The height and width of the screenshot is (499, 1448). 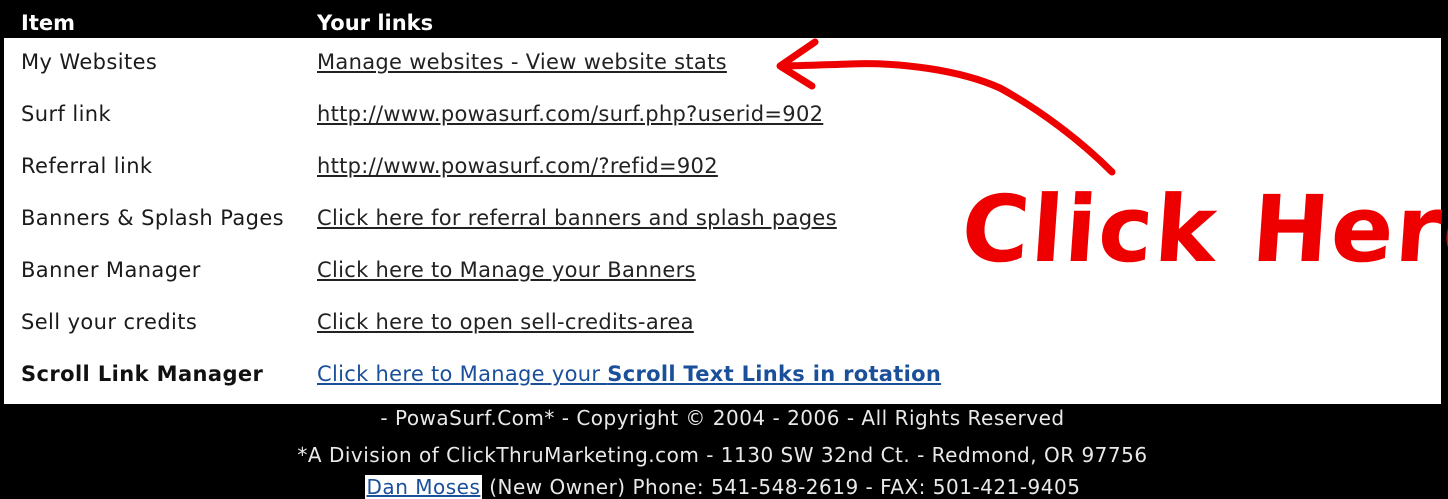 What do you see at coordinates (87, 166) in the screenshot?
I see `row-label-referral-link: Referral link` at bounding box center [87, 166].